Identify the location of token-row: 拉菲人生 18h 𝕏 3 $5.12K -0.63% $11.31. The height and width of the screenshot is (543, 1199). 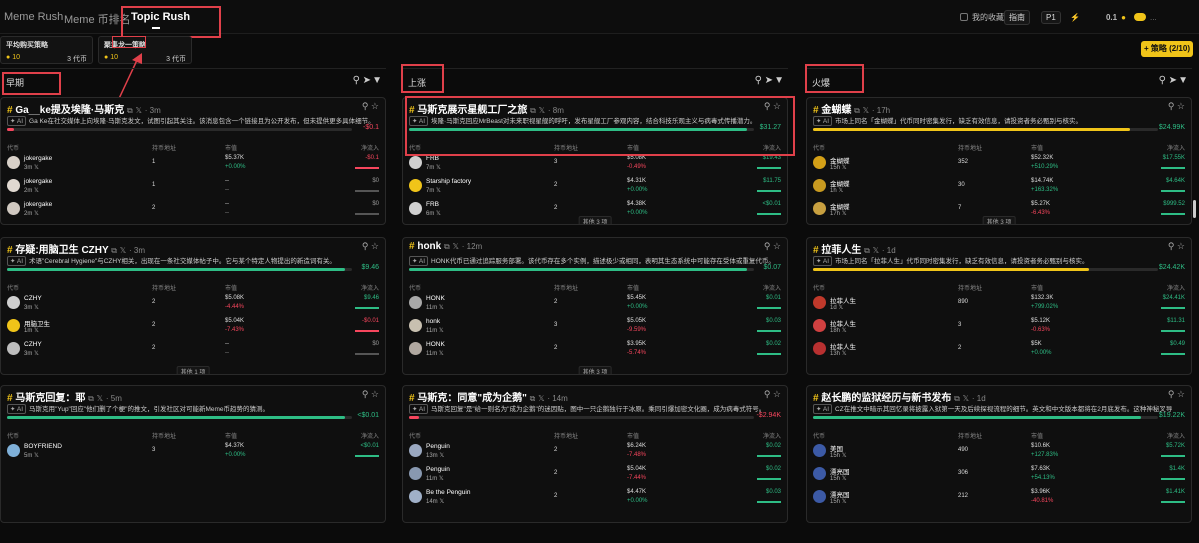
(999, 327).